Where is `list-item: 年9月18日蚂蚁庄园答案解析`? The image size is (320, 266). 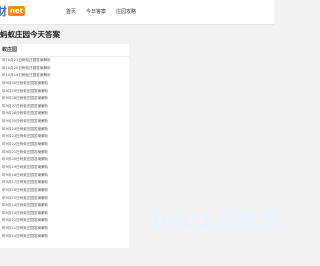
list-item: 年9月18日蚂蚁庄园答案解析 is located at coordinates (64, 176).